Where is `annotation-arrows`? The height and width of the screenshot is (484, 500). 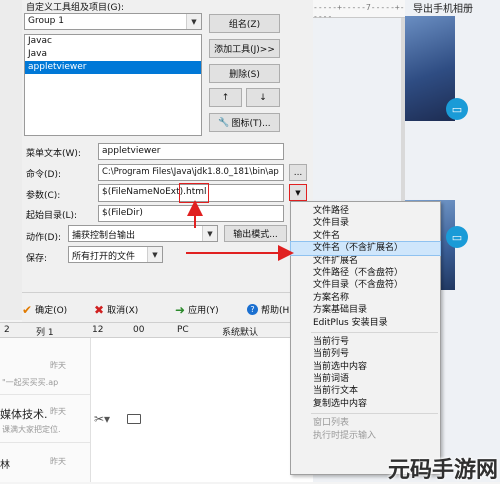
annotation-arrows is located at coordinates (240, 230).